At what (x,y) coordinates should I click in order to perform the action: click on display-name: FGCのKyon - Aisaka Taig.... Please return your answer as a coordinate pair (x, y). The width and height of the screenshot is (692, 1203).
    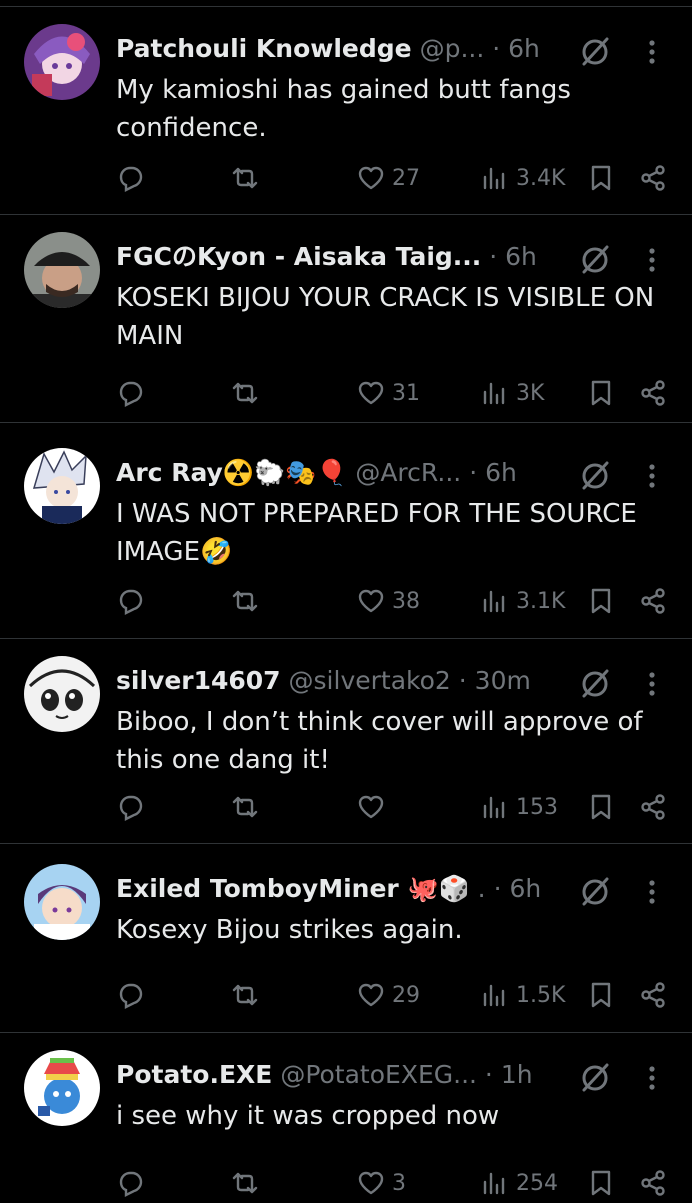
    Looking at the image, I should click on (298, 256).